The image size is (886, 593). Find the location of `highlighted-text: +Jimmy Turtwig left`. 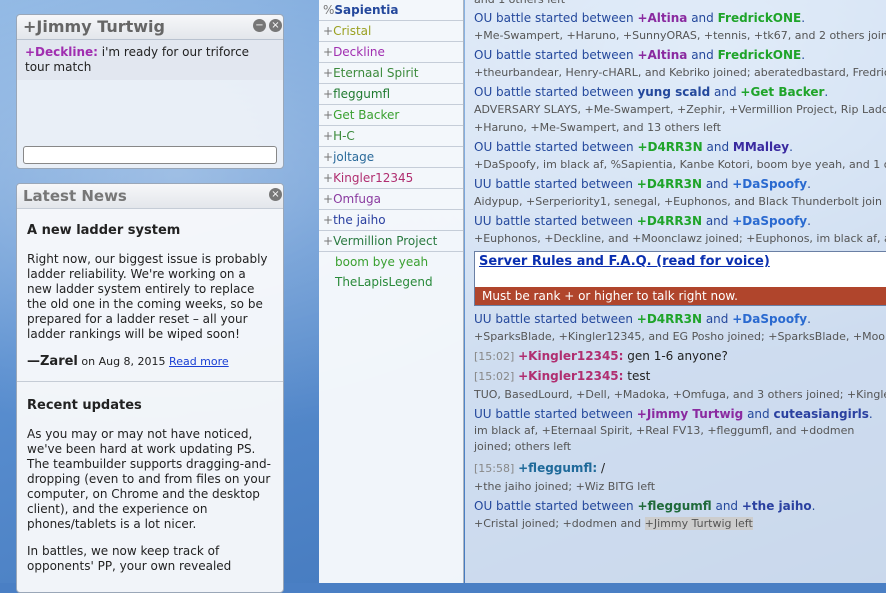

highlighted-text: +Jimmy Turtwig left is located at coordinates (698, 523).